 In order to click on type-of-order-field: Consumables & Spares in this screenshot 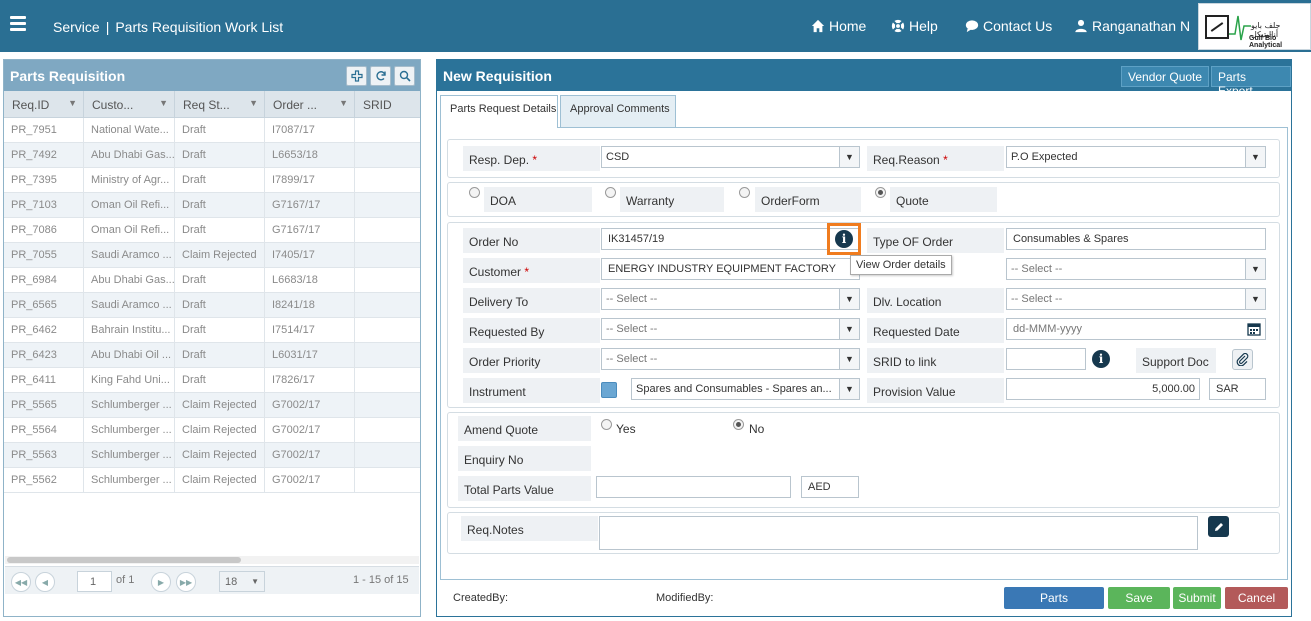, I will do `click(1136, 239)`.